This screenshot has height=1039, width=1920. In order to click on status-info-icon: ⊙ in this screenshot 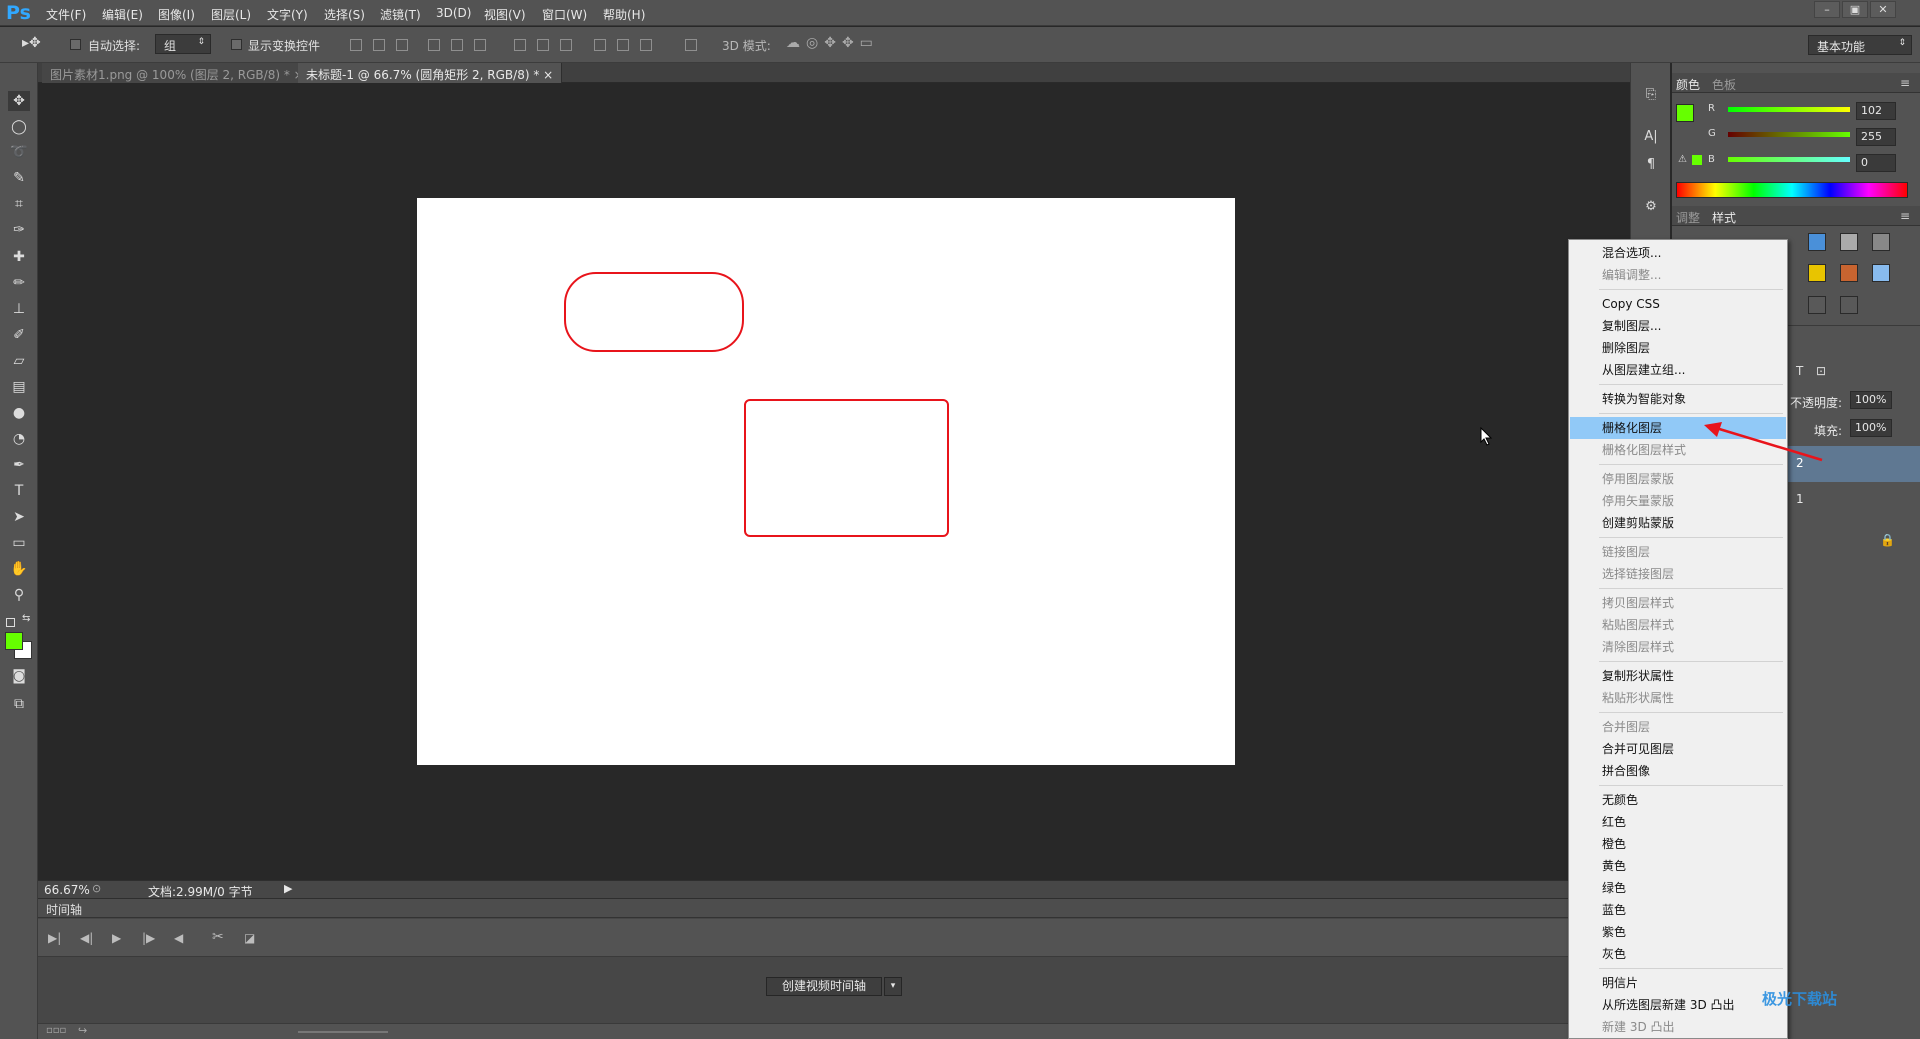, I will do `click(96, 888)`.